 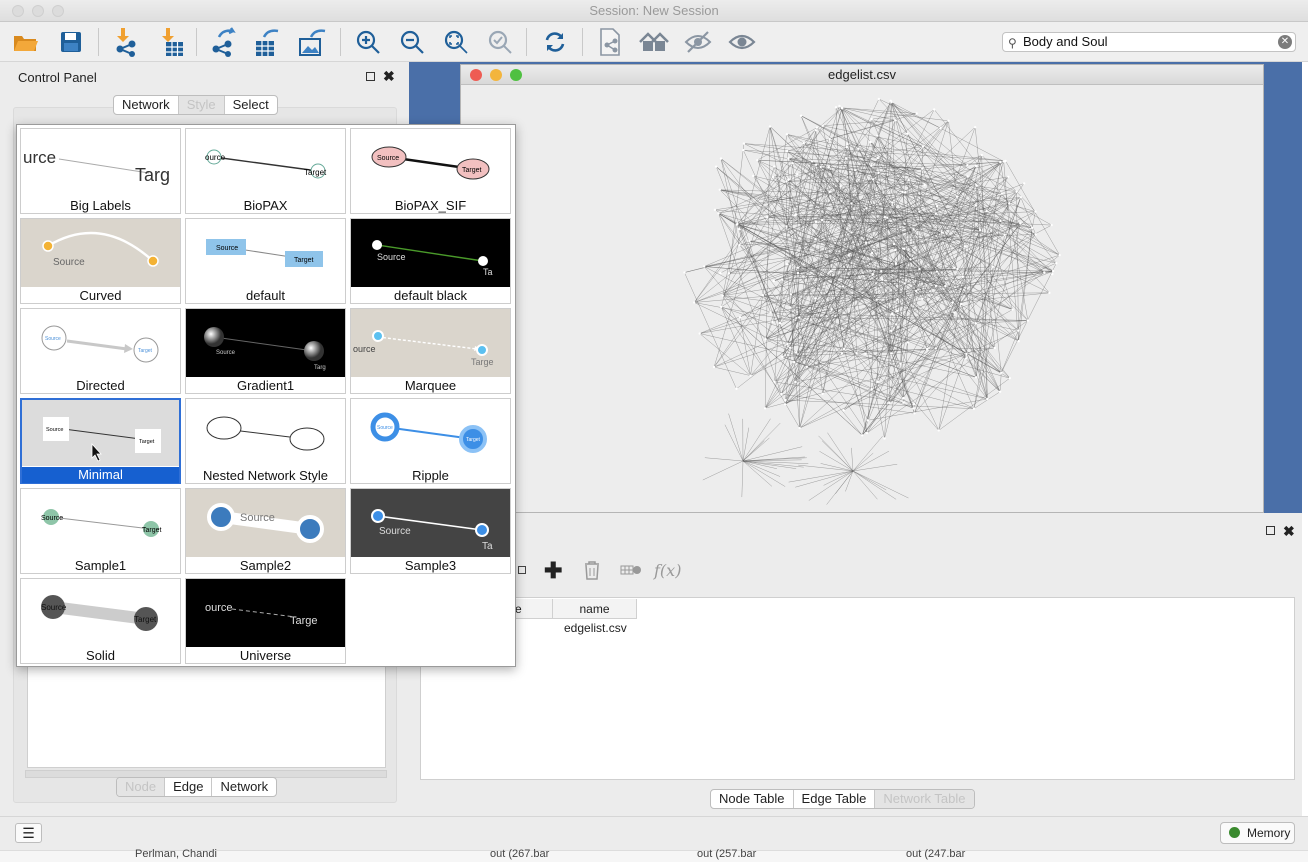 What do you see at coordinates (370, 76) in the screenshot?
I see `float-panel-icon` at bounding box center [370, 76].